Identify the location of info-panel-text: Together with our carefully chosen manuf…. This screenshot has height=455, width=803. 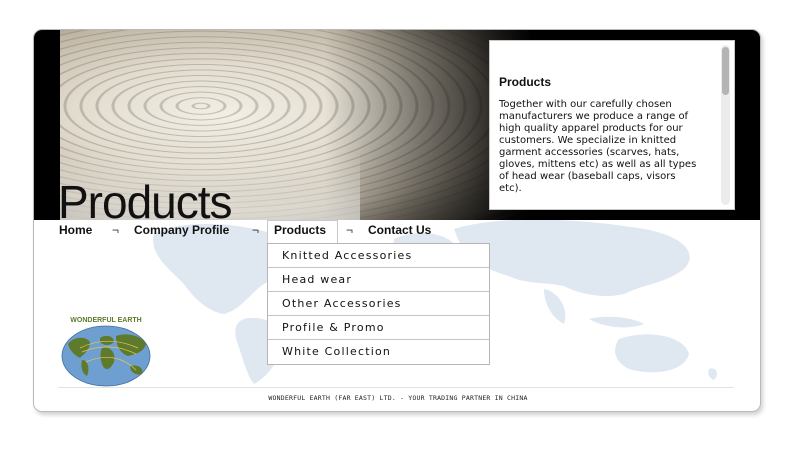
(598, 146).